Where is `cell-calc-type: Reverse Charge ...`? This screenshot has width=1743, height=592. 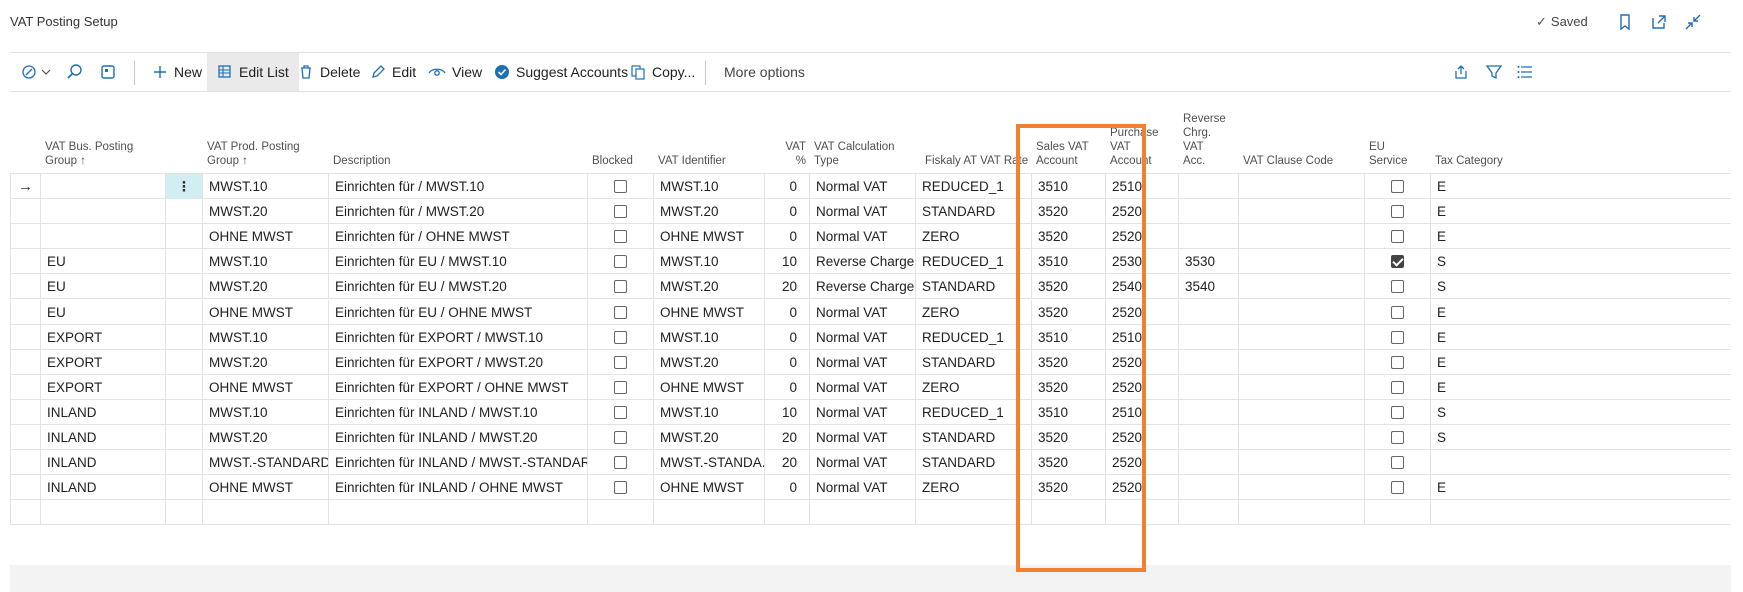 cell-calc-type: Reverse Charge ... is located at coordinates (862, 262).